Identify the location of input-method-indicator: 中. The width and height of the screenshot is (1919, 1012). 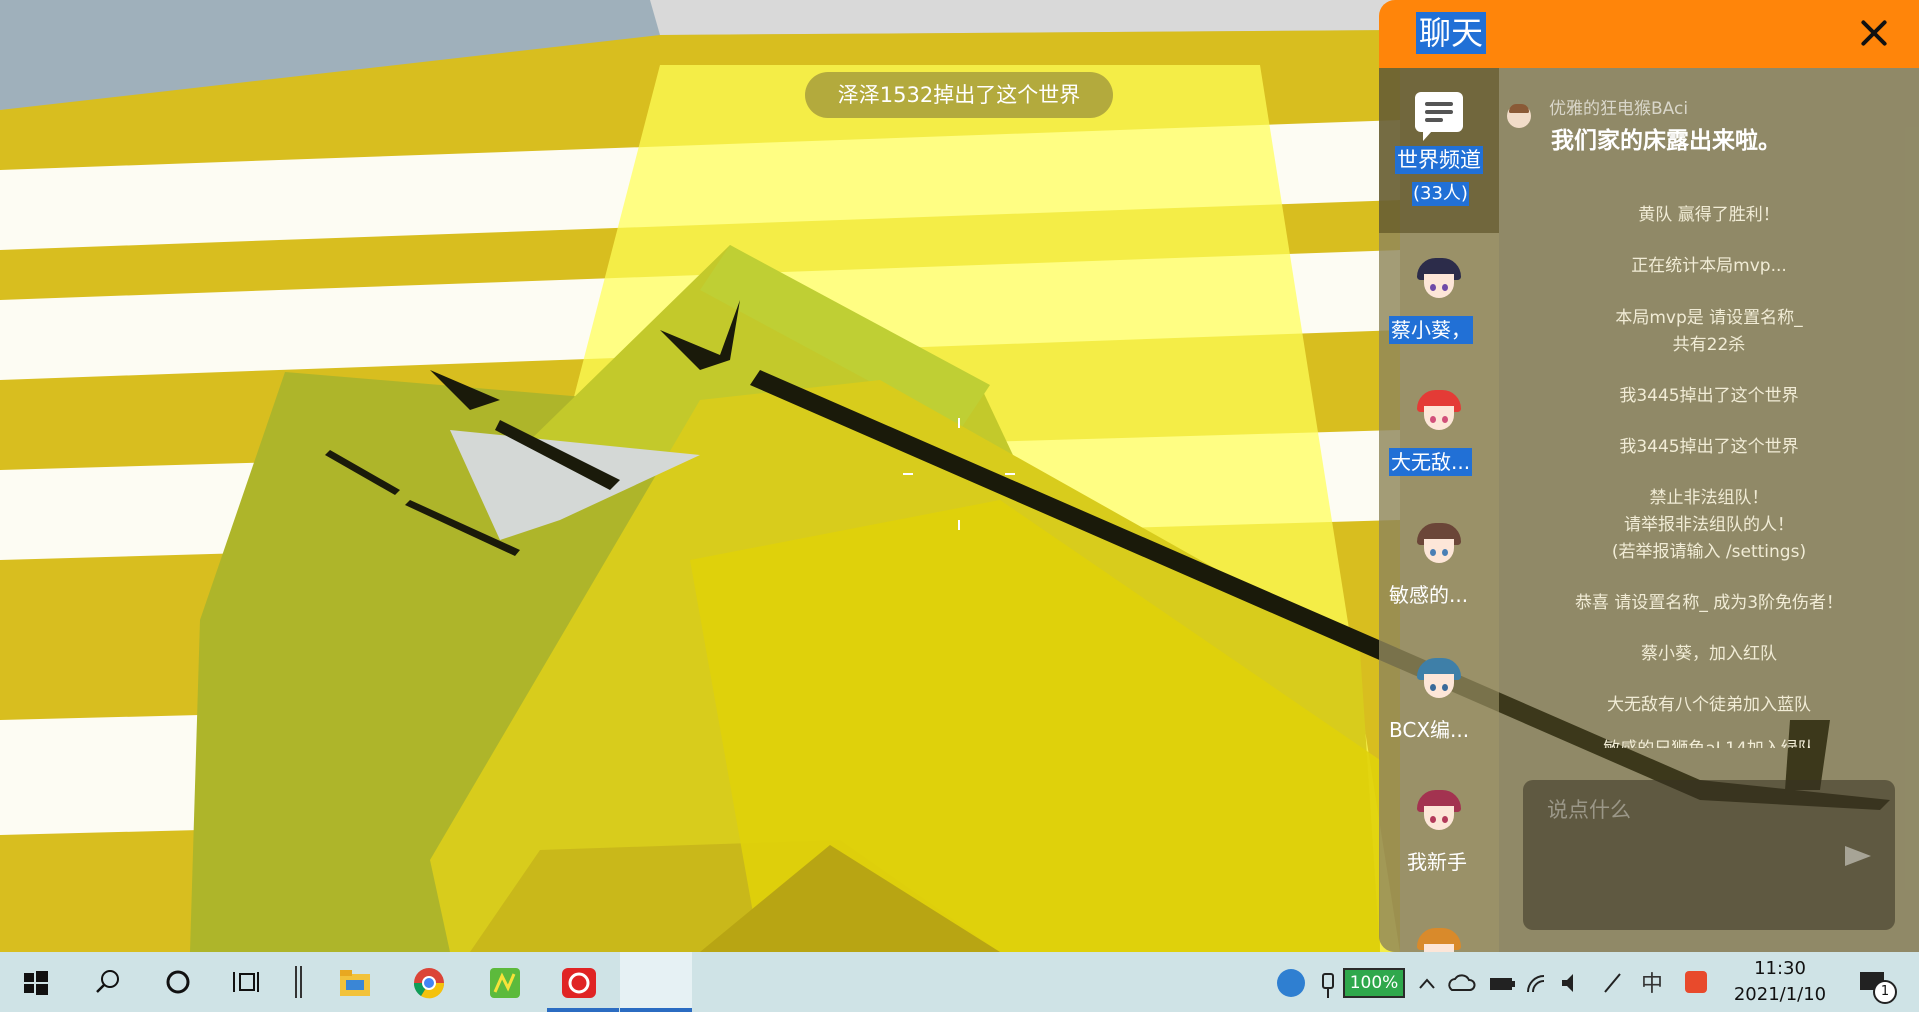
(1652, 982).